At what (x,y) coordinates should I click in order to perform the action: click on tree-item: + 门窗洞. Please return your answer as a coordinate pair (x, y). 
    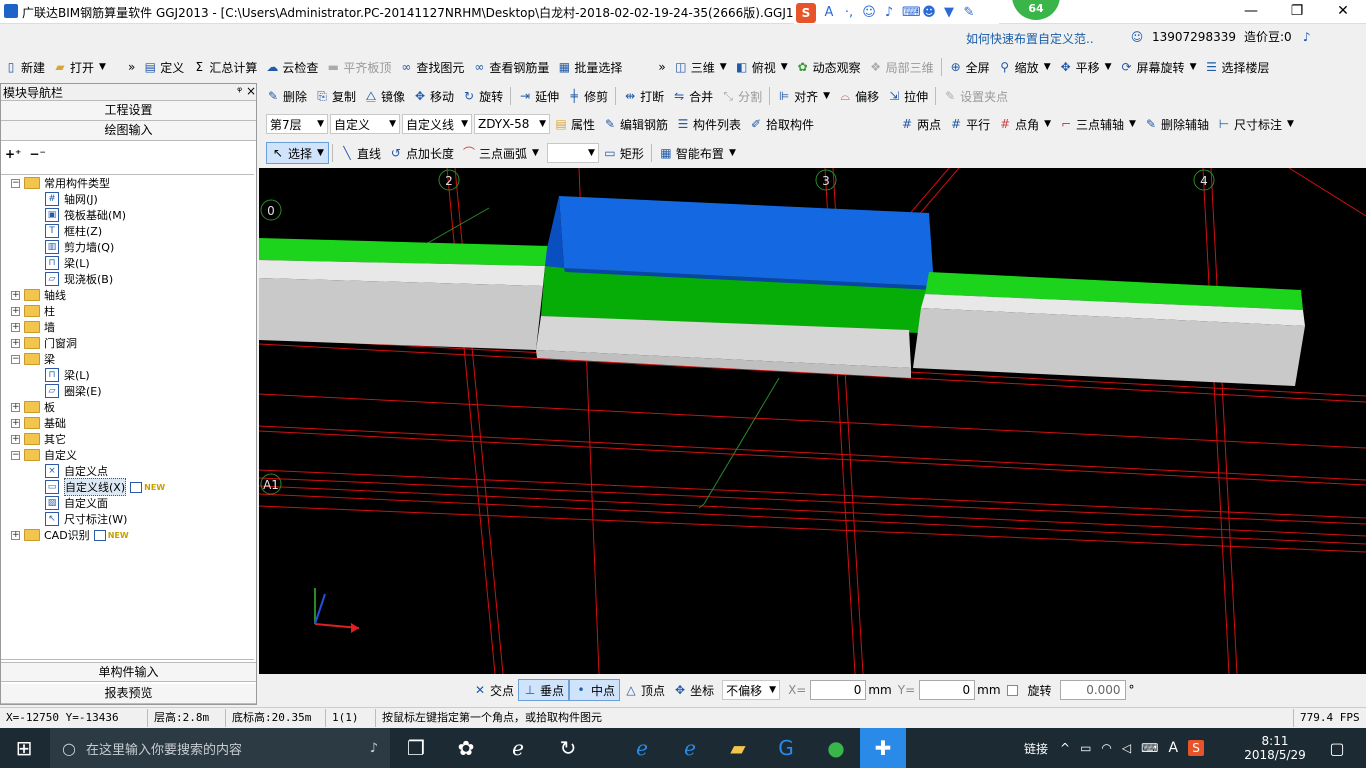
    Looking at the image, I should click on (44, 343).